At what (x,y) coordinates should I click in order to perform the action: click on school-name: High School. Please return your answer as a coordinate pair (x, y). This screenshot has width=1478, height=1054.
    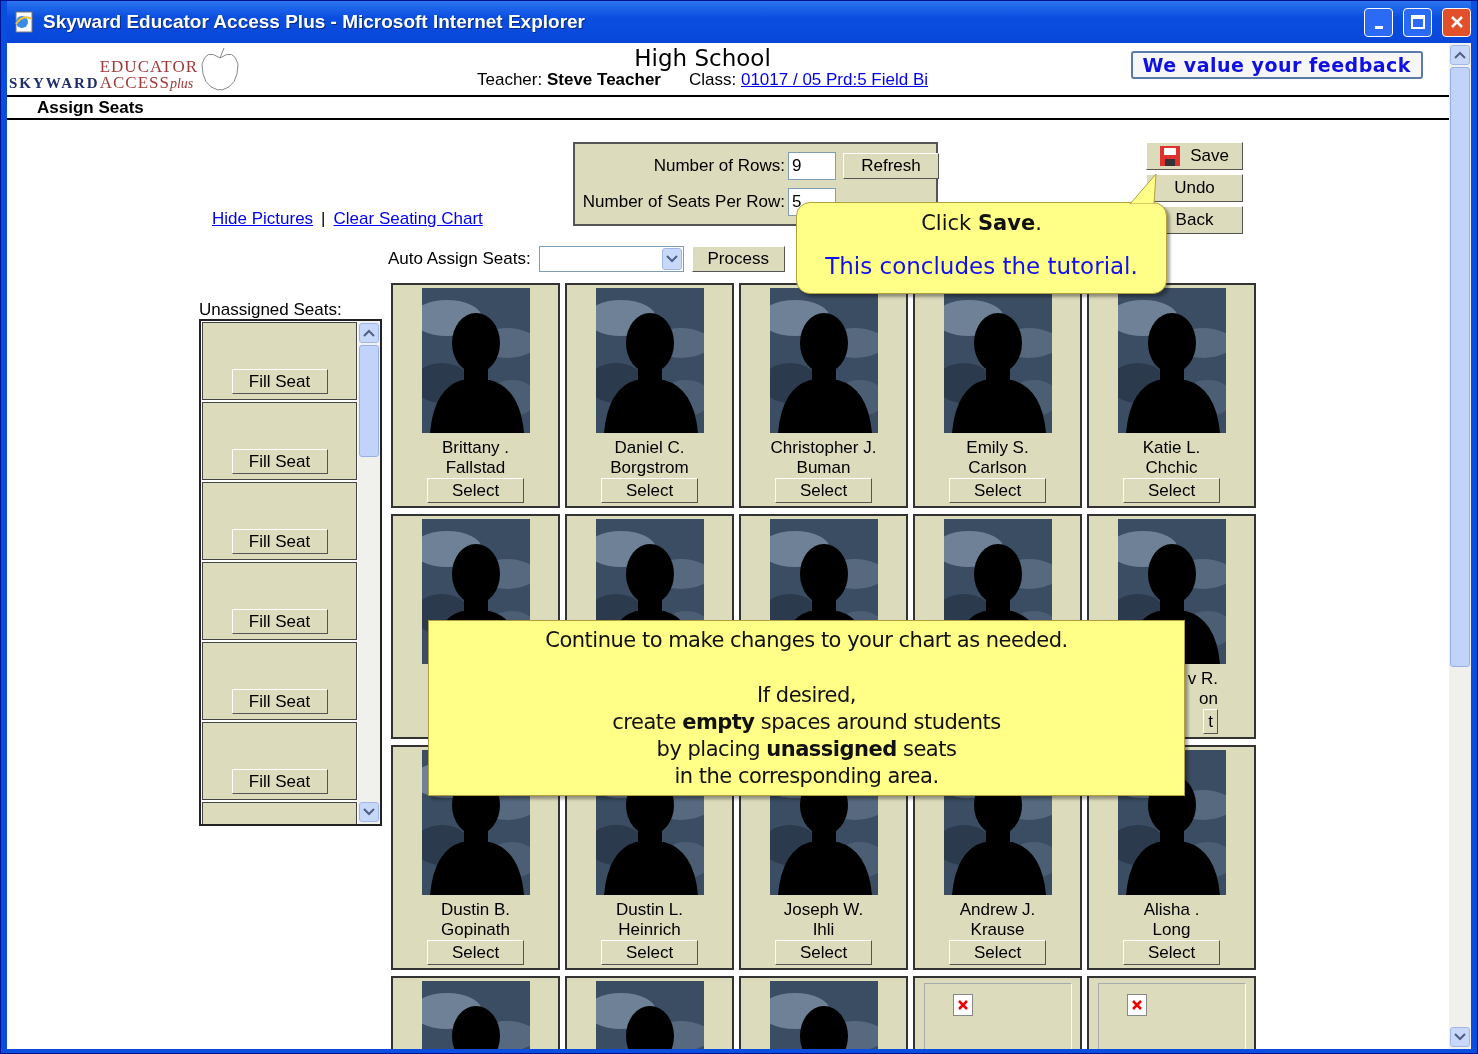
    Looking at the image, I should click on (702, 58).